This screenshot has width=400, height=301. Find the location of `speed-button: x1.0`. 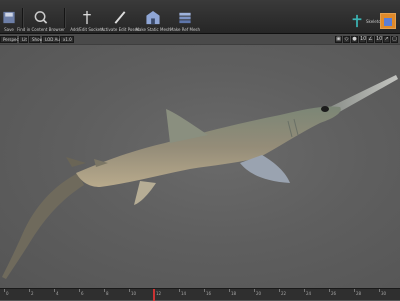

speed-button: x1.0 is located at coordinates (67, 39).